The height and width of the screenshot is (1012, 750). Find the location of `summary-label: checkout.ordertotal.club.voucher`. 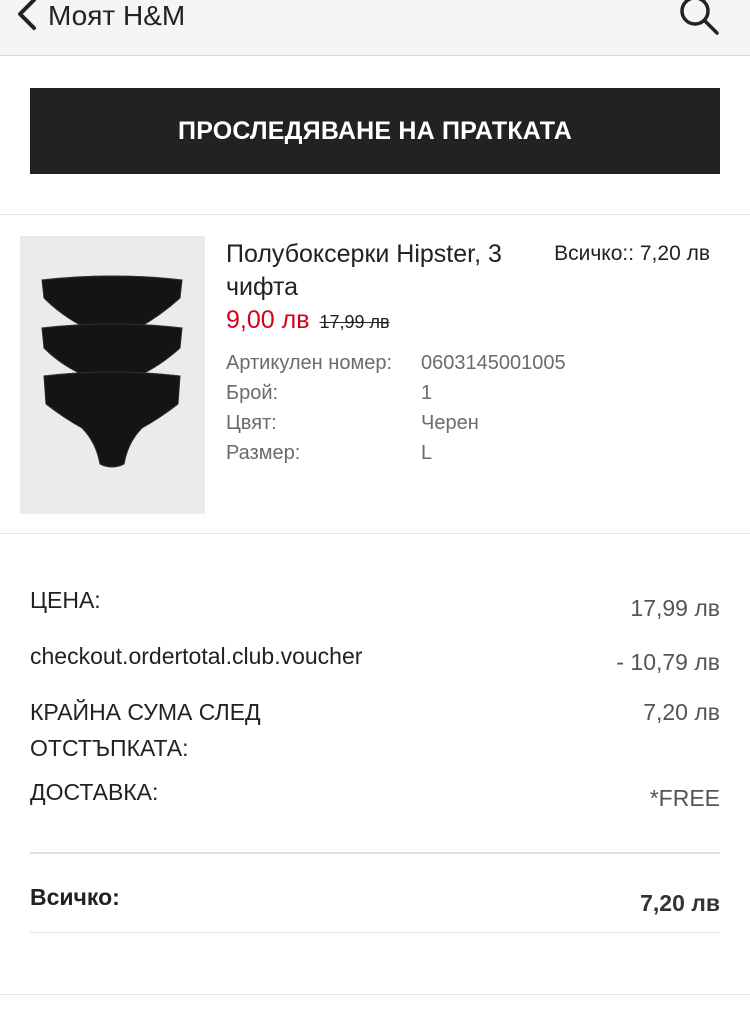

summary-label: checkout.ordertotal.club.voucher is located at coordinates (196, 656).